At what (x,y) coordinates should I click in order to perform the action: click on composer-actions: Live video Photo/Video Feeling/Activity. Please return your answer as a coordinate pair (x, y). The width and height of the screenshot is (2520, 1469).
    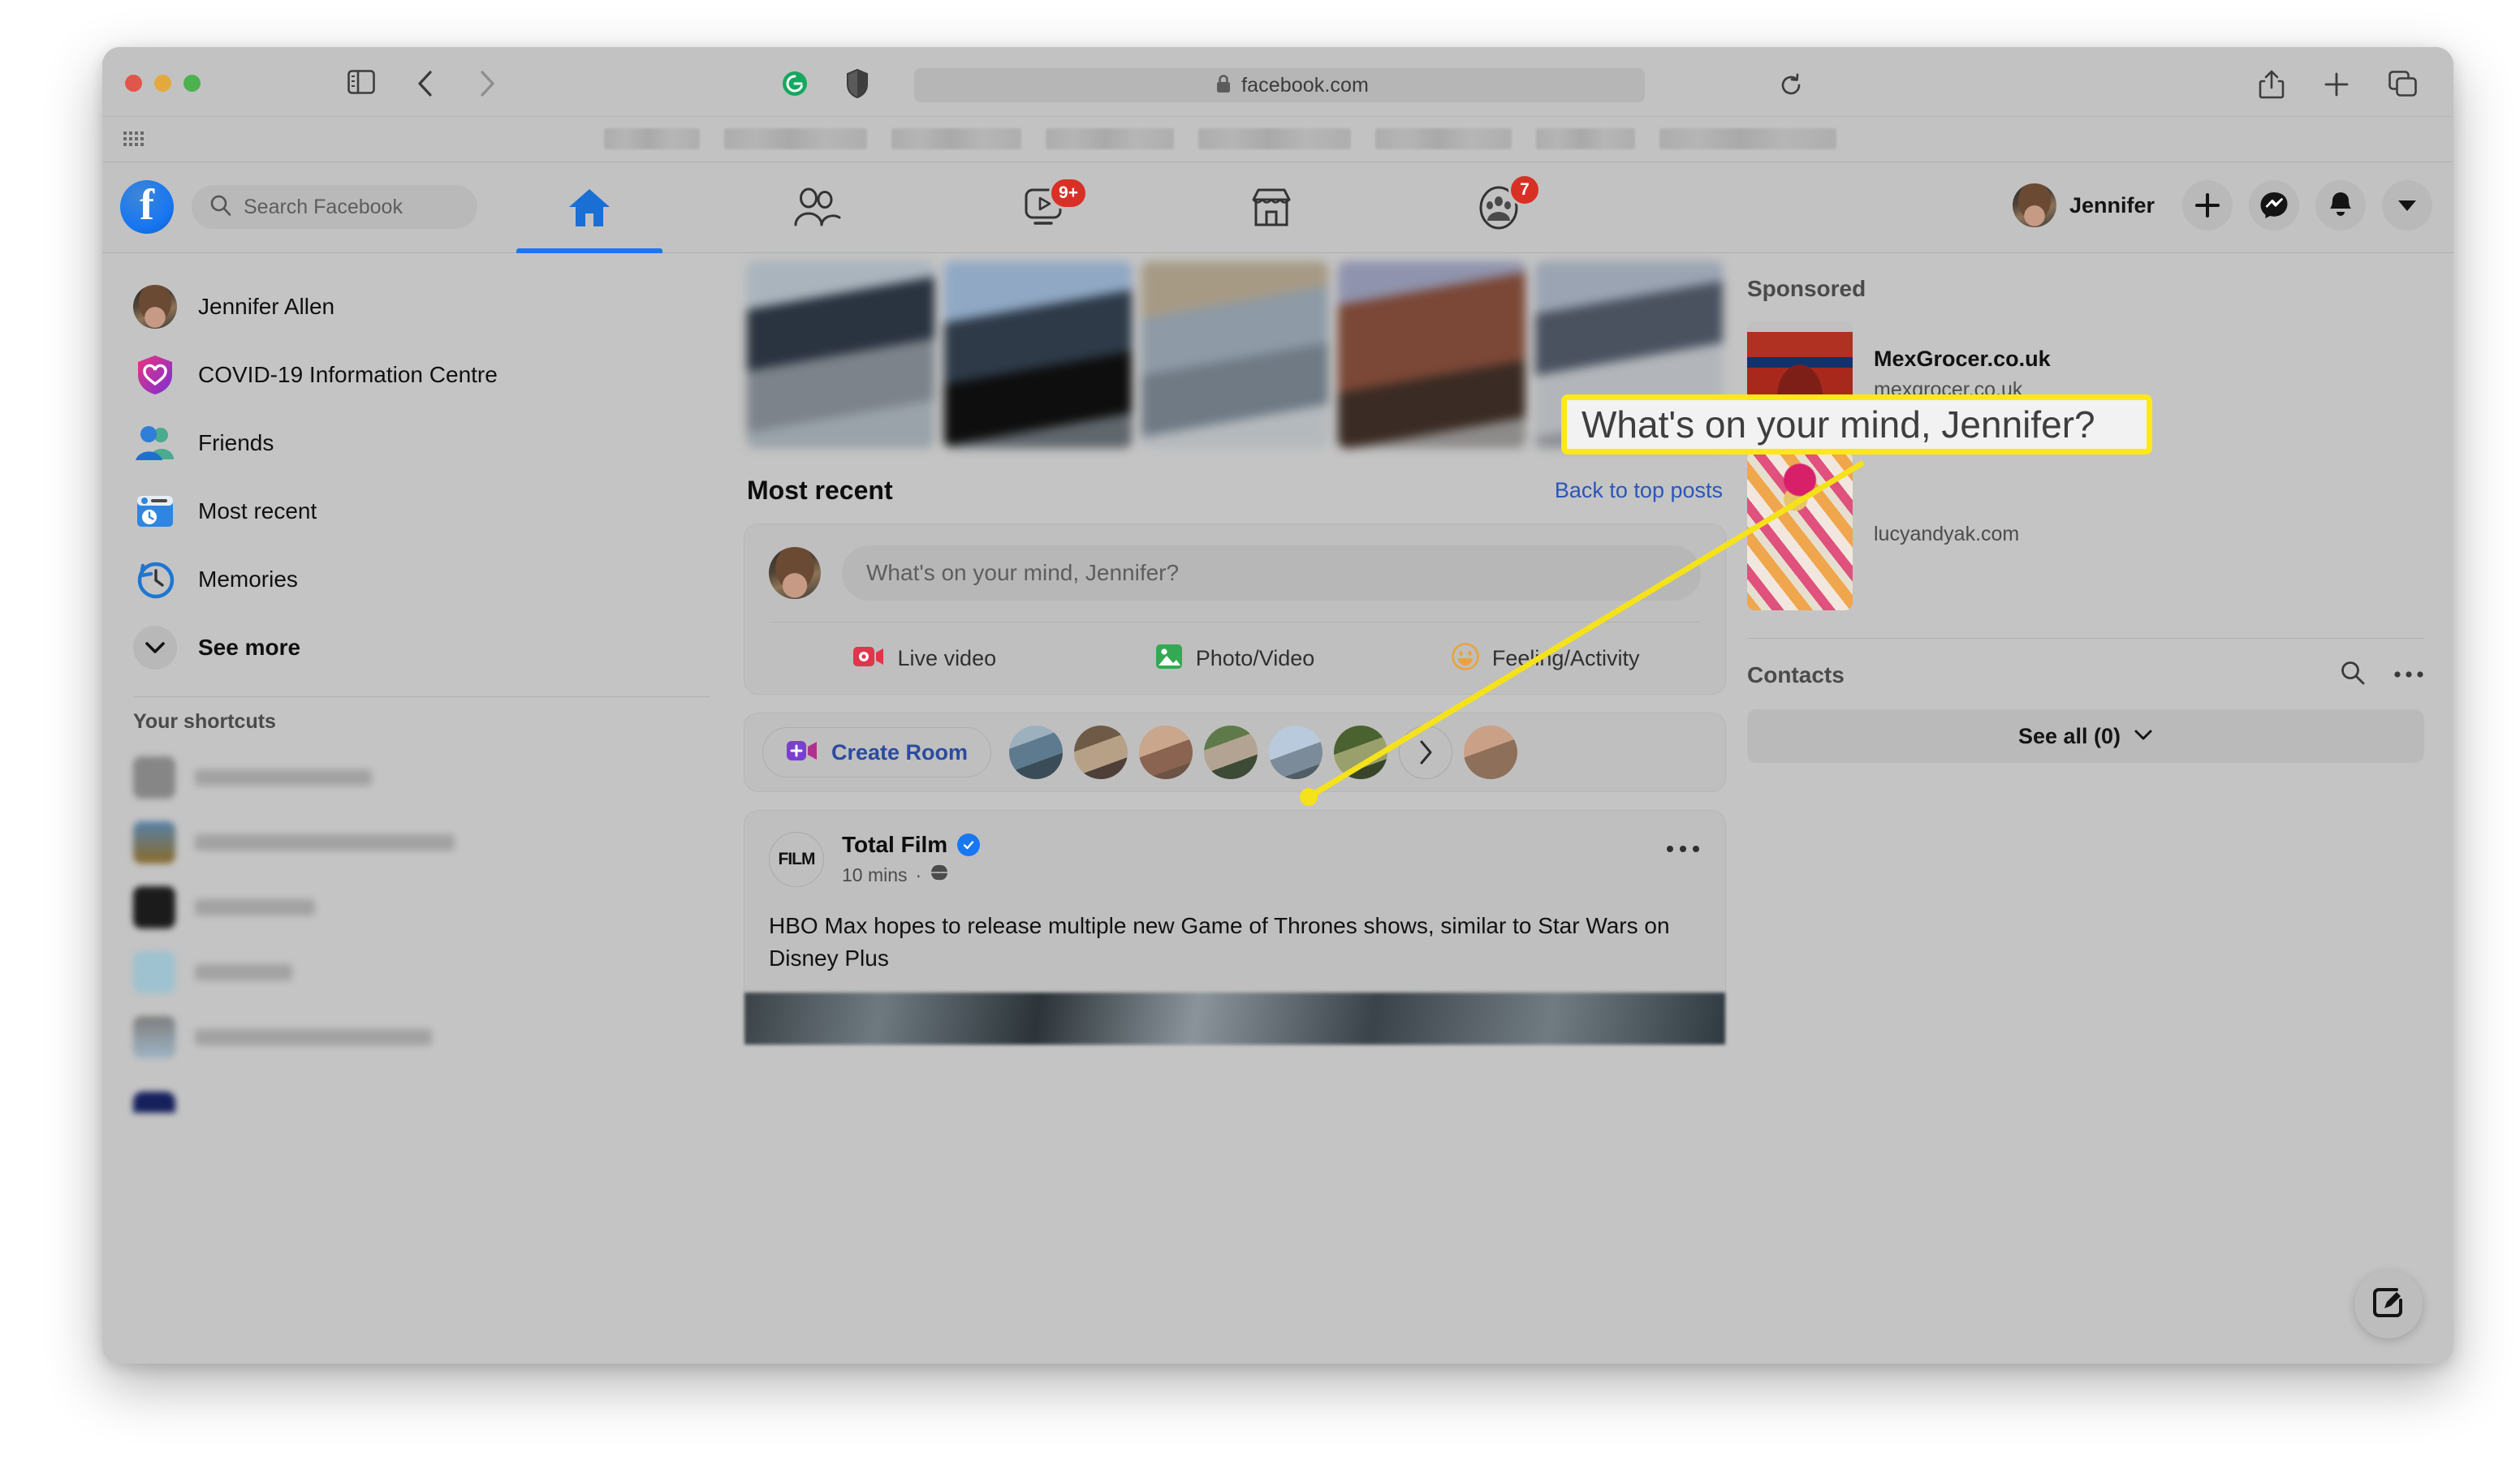
    Looking at the image, I should click on (1235, 658).